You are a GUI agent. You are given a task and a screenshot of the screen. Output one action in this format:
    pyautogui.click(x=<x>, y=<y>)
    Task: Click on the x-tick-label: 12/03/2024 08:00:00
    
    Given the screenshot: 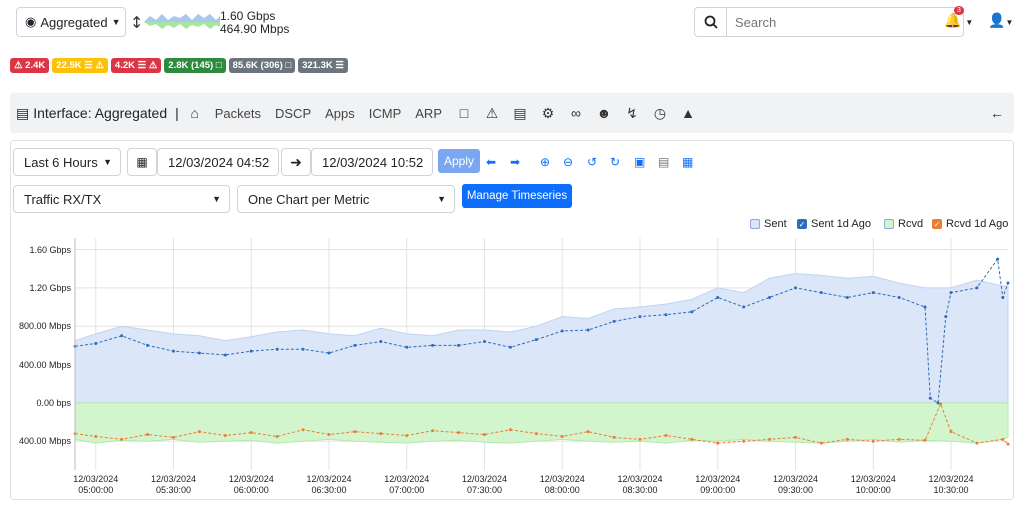 What is the action you would take?
    pyautogui.click(x=562, y=485)
    